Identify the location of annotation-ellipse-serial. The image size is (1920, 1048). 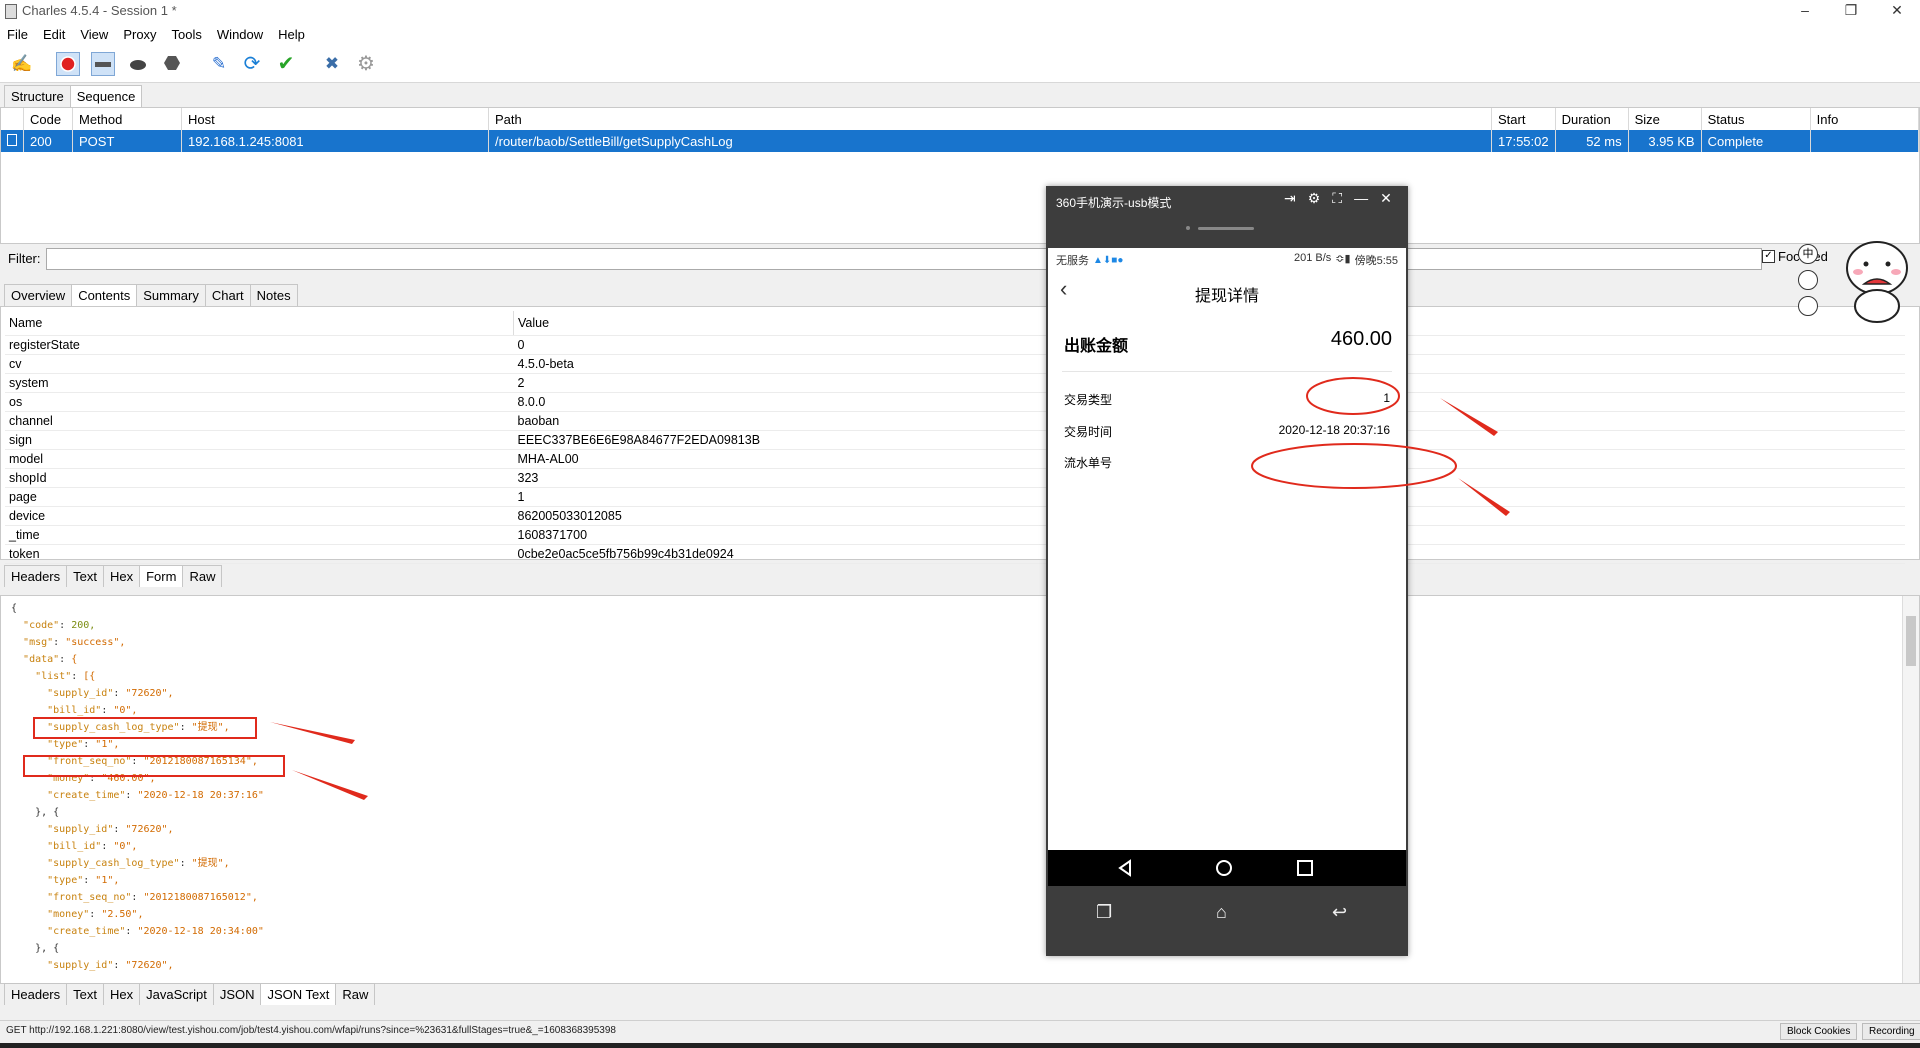
(1354, 466).